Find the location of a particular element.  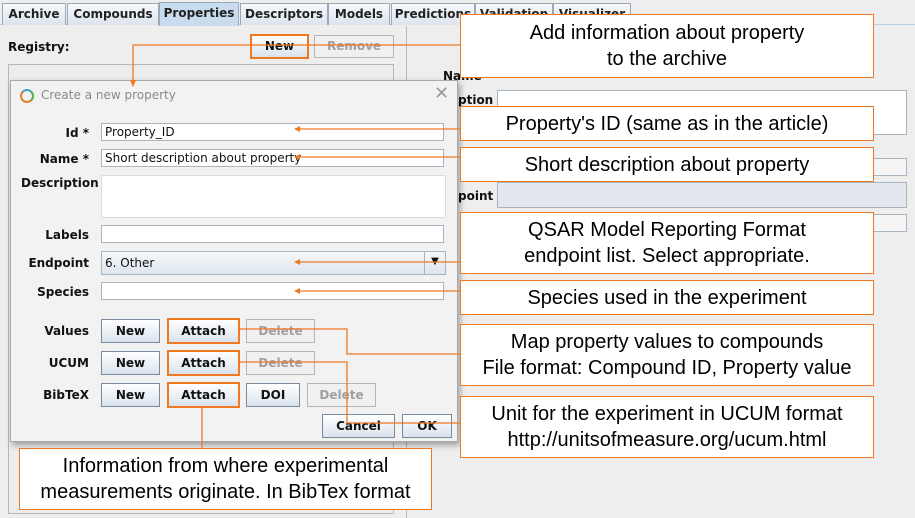

detail-endpoint-select is located at coordinates (702, 195).